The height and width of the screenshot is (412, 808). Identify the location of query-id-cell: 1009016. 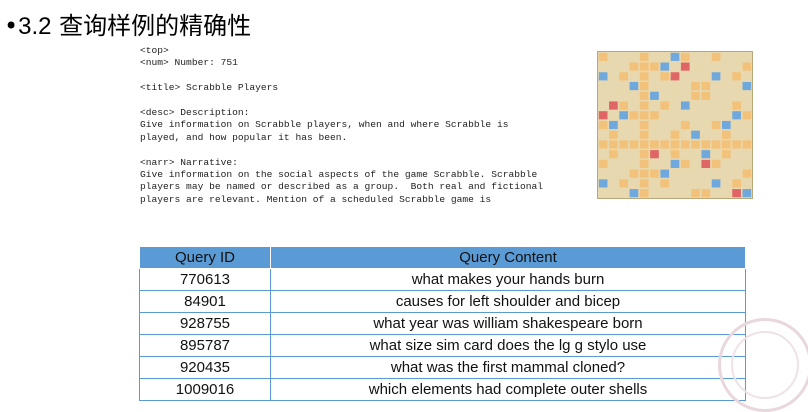
(205, 389).